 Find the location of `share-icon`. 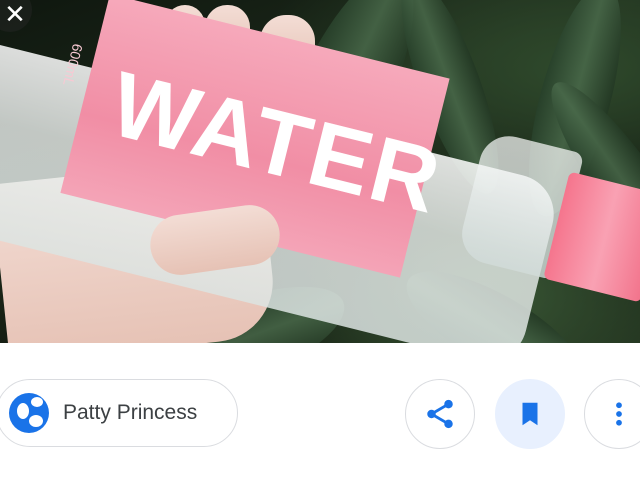

share-icon is located at coordinates (440, 414).